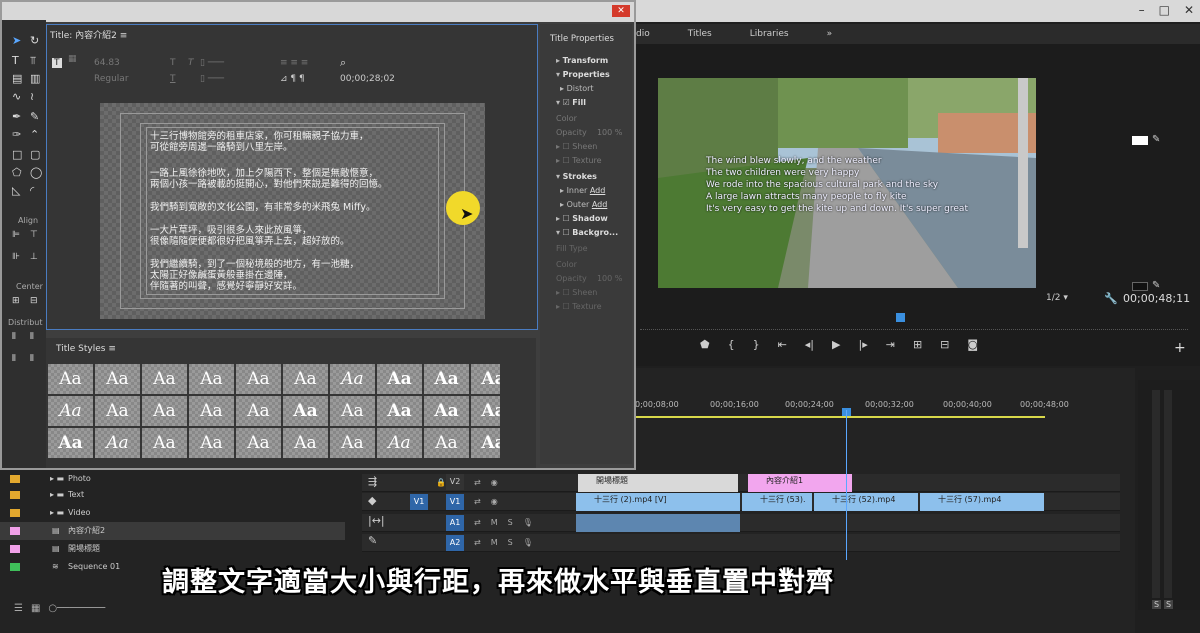 Image resolution: width=1200 pixels, height=633 pixels. I want to click on pen-tool-icon: ✒, so click(16, 116).